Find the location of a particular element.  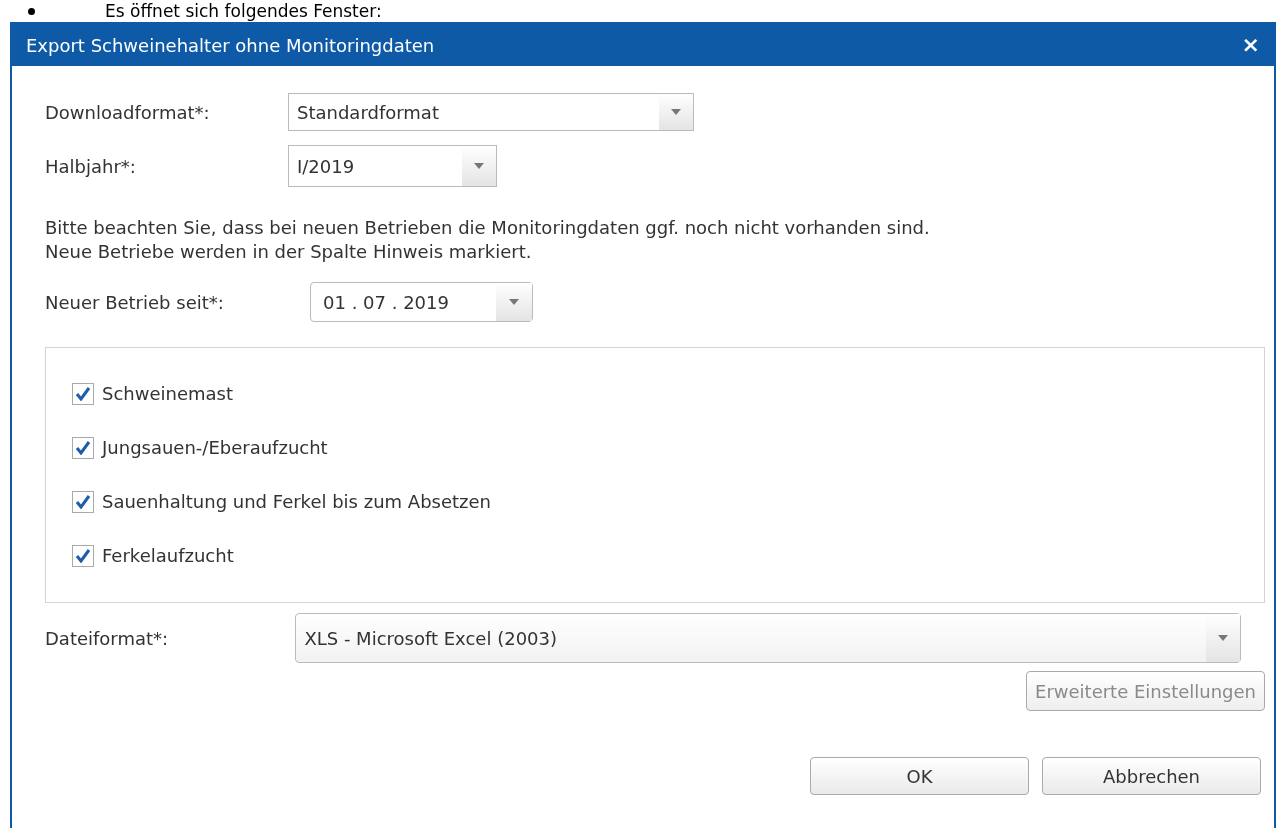

halbjahr-dropdown: I/2019 is located at coordinates (392, 166).